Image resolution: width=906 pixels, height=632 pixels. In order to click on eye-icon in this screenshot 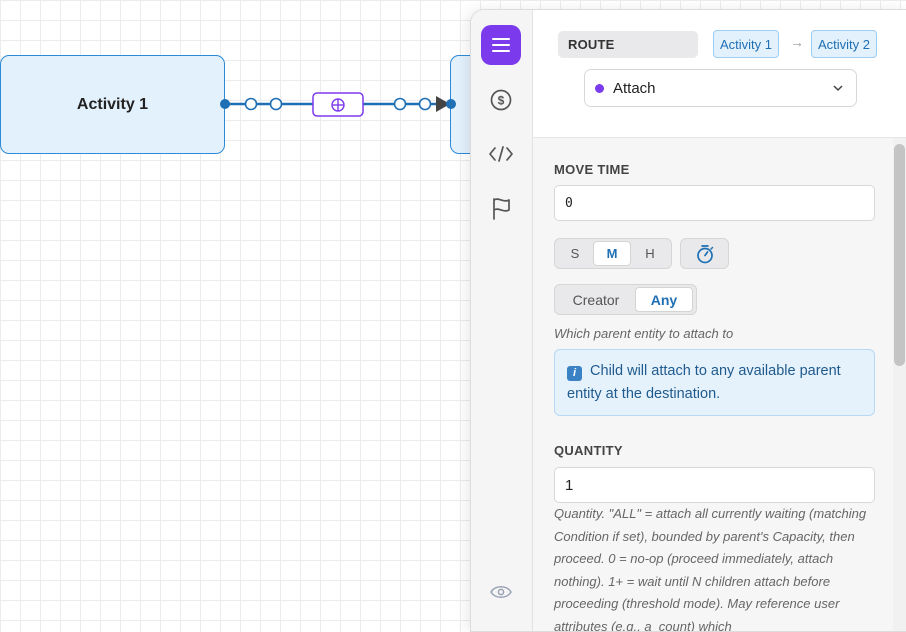, I will do `click(501, 592)`.